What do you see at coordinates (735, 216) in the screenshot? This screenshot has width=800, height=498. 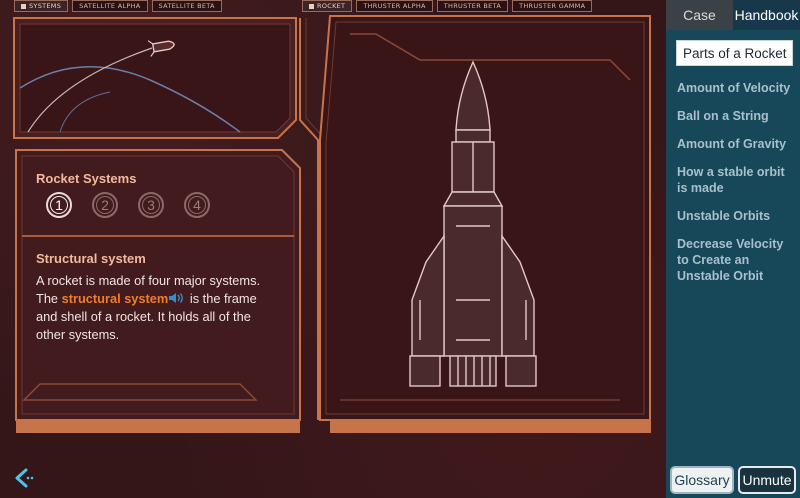 I see `sidebar-item-unstable-orbits: Unstable Orbits` at bounding box center [735, 216].